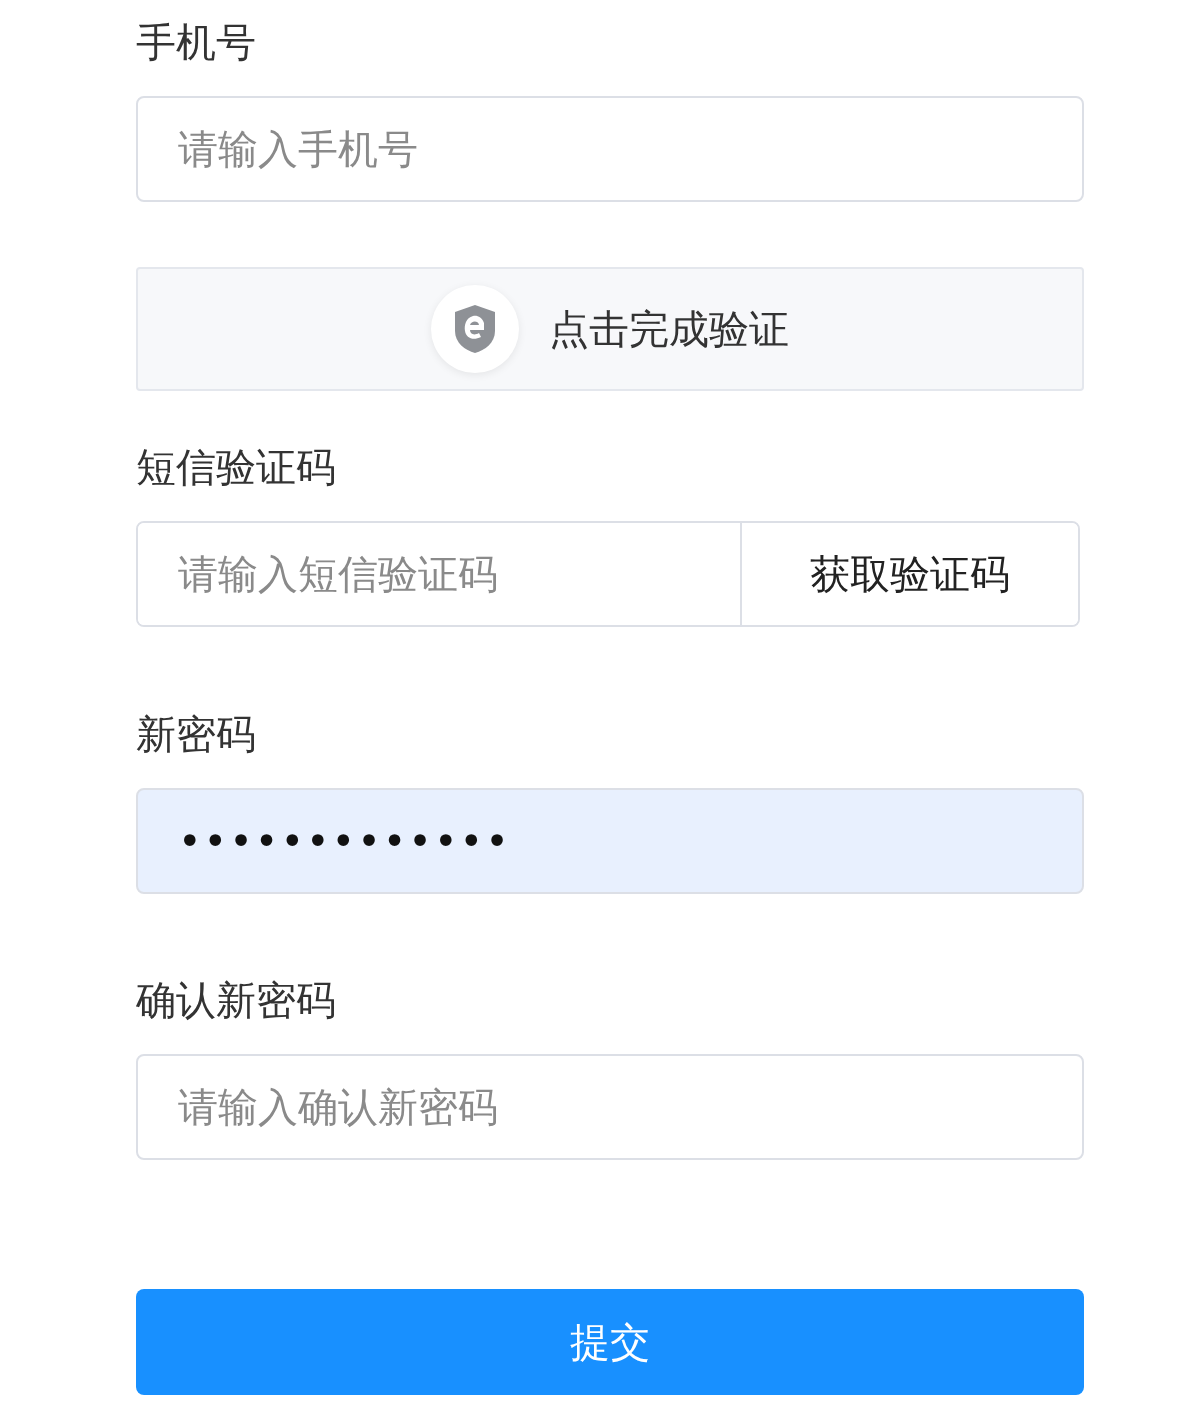 The height and width of the screenshot is (1412, 1200). What do you see at coordinates (610, 841) in the screenshot?
I see `password-field: •••••••••••••` at bounding box center [610, 841].